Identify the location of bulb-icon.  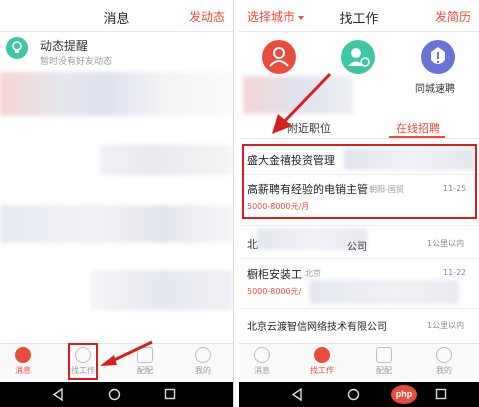
(17, 48).